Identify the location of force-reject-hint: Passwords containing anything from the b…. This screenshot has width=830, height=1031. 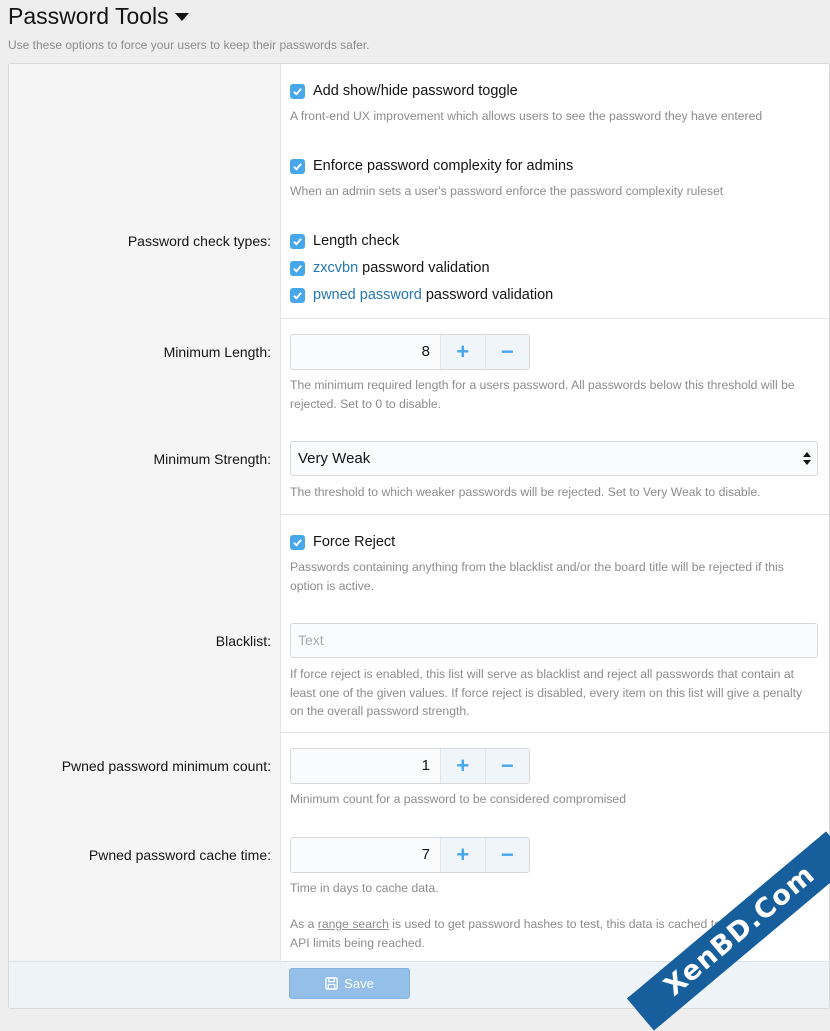
(537, 576).